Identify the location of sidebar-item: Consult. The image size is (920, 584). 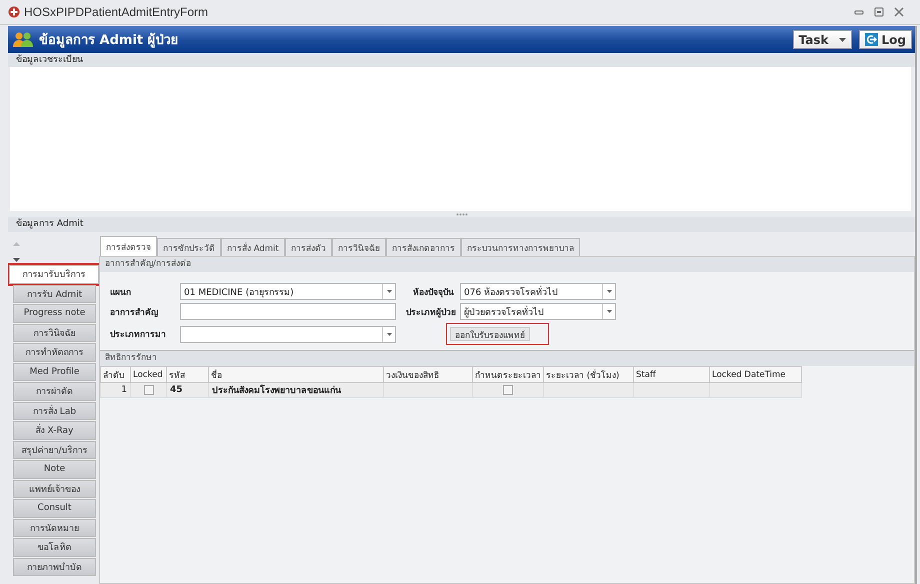
(54, 508).